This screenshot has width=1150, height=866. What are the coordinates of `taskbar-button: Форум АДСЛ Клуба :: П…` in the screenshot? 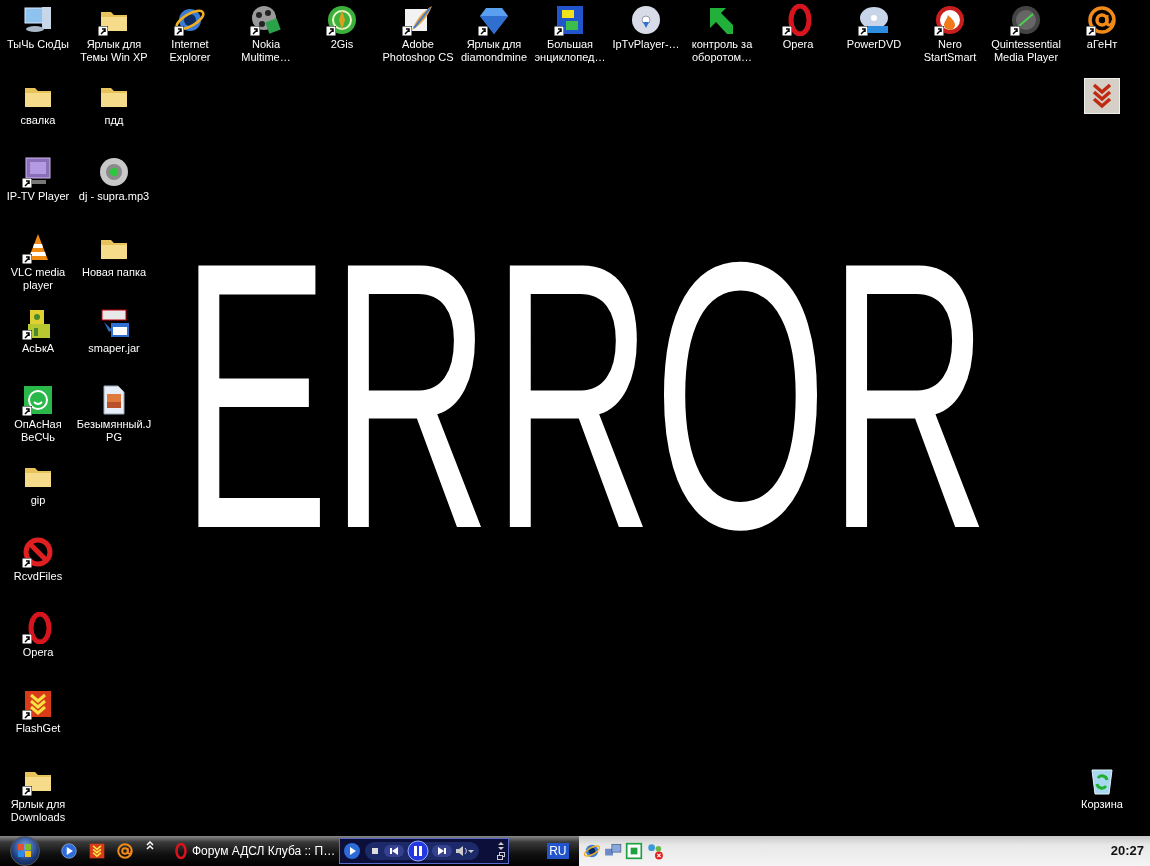 It's located at (254, 851).